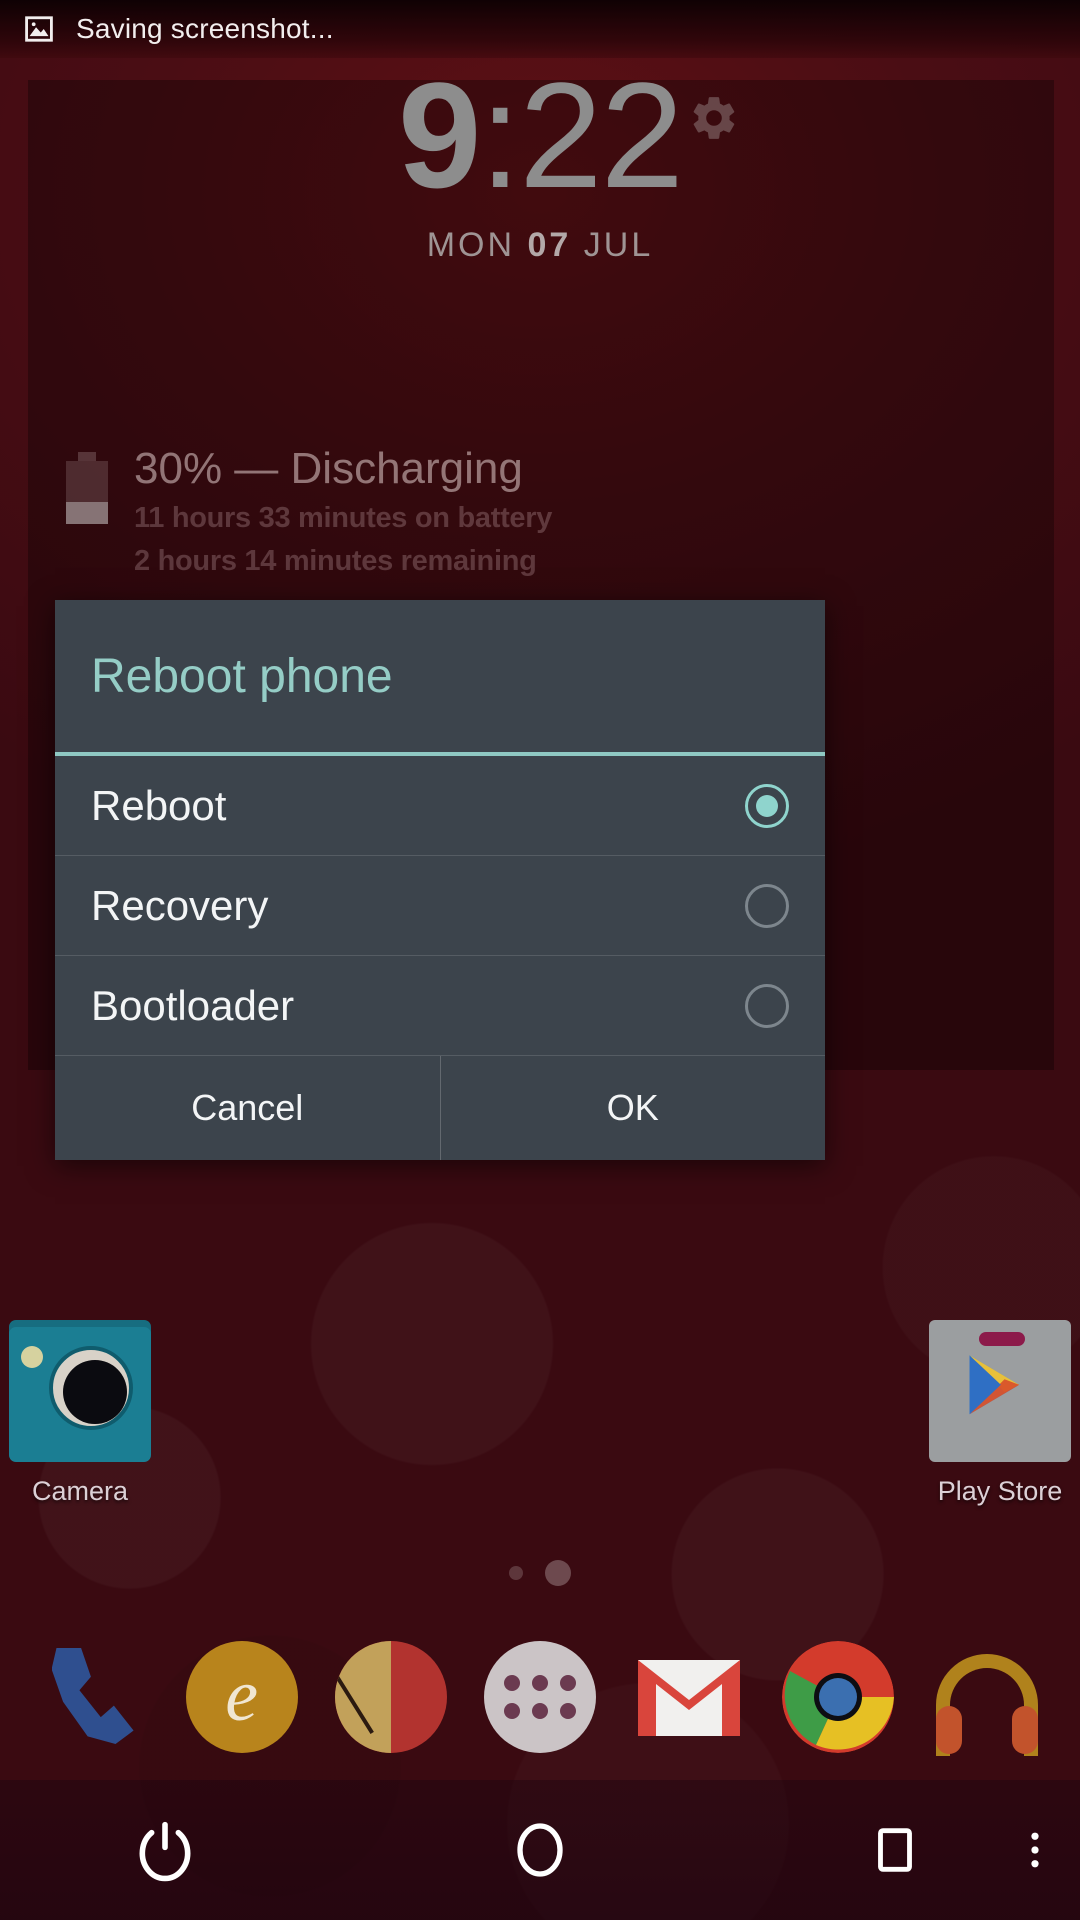 The width and height of the screenshot is (1080, 1920). Describe the element at coordinates (633, 1108) in the screenshot. I see `ok-button: OK` at that location.